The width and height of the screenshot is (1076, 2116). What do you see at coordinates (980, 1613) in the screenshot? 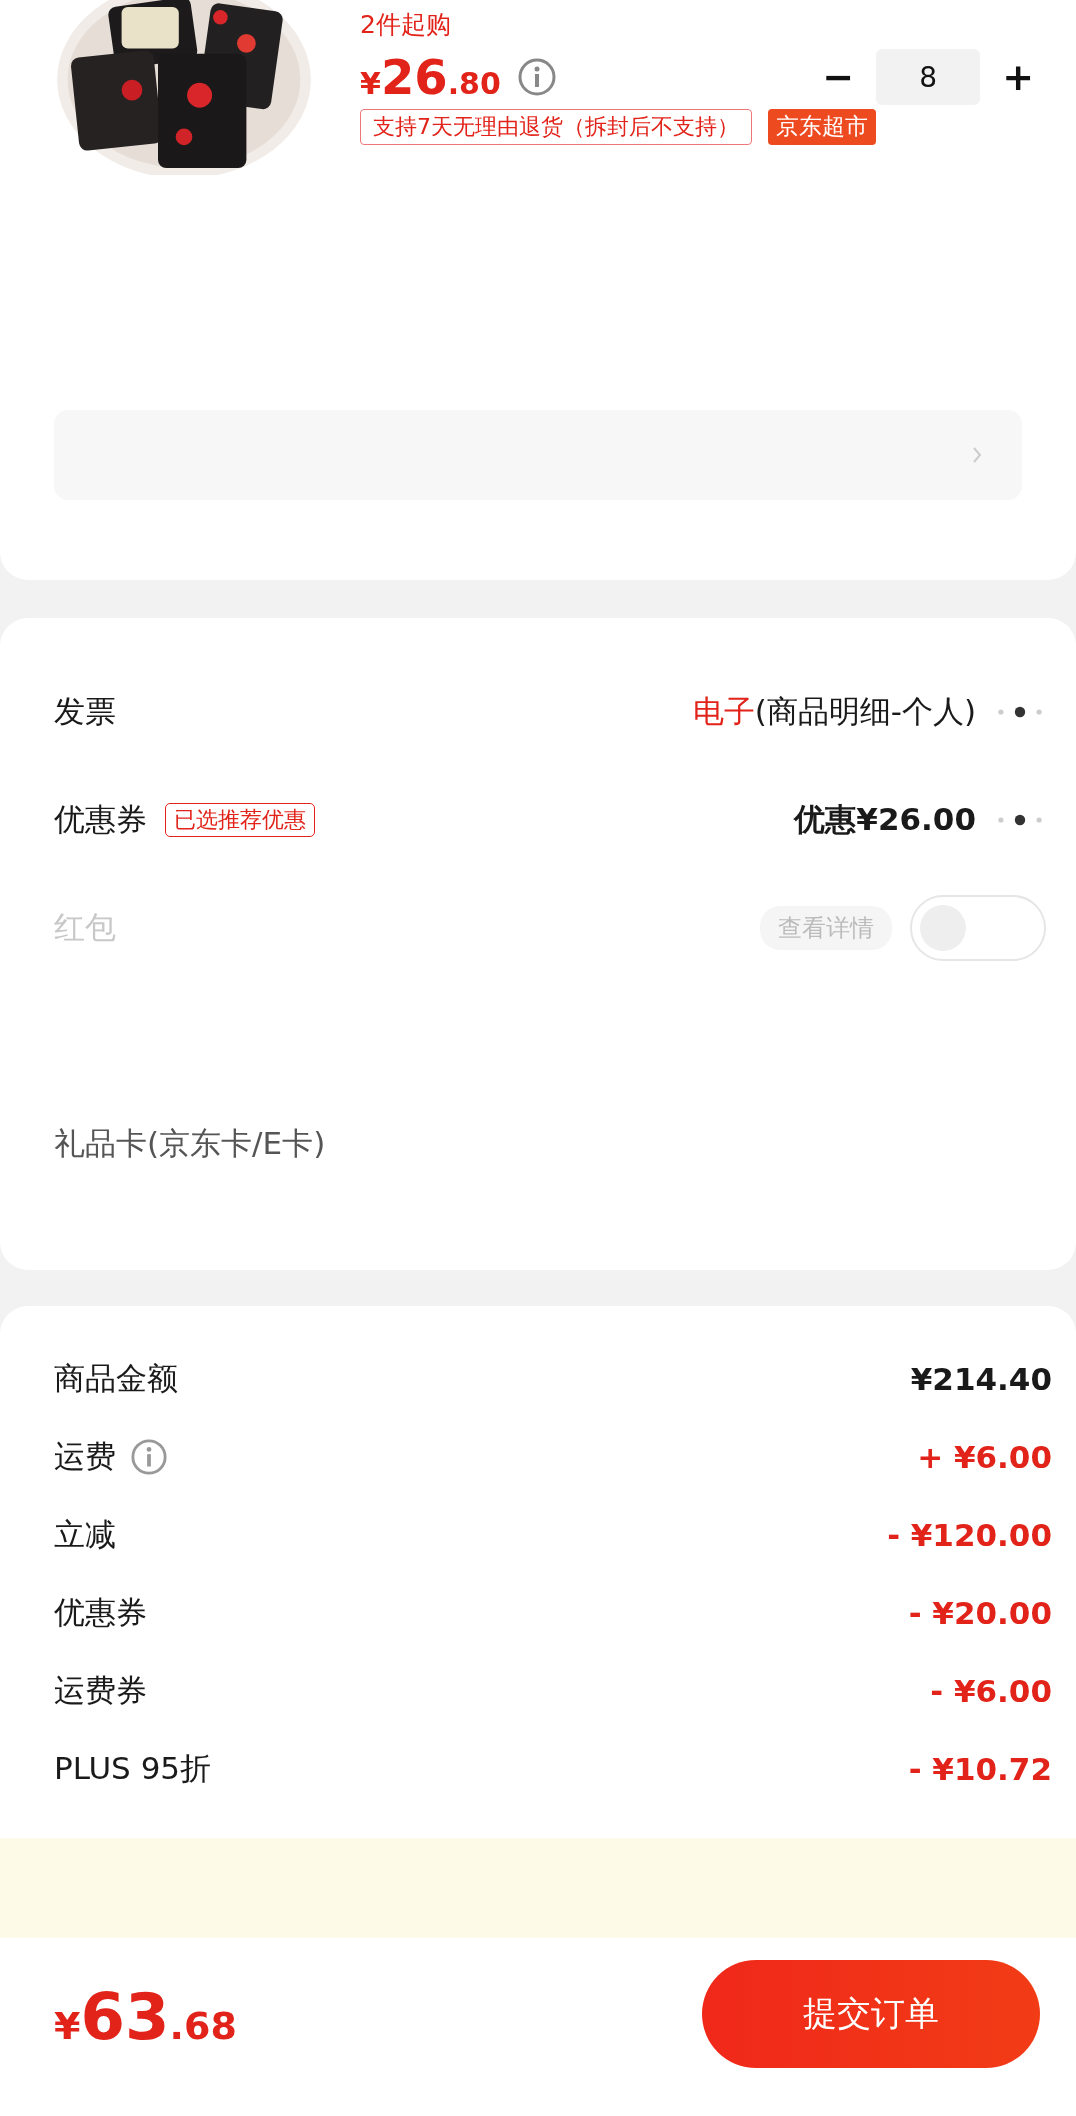
I see `summary-amount: - ¥20.00` at bounding box center [980, 1613].